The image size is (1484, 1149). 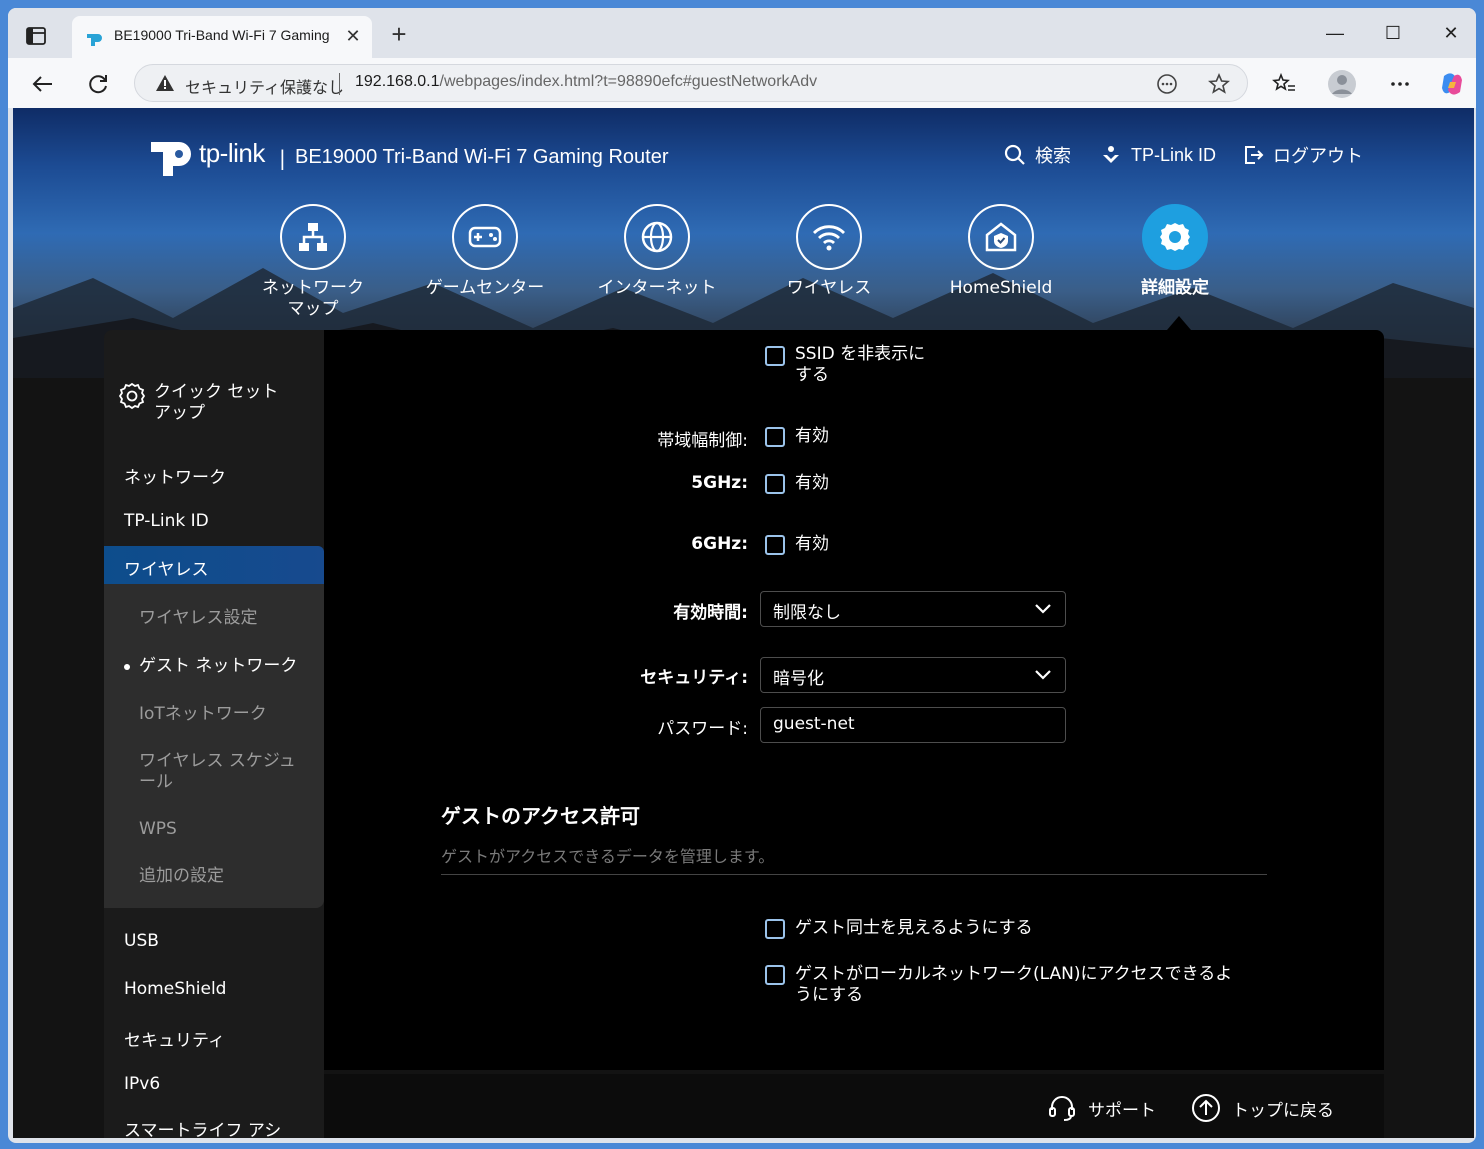 I want to click on security-select: 暗号化, so click(x=913, y=675).